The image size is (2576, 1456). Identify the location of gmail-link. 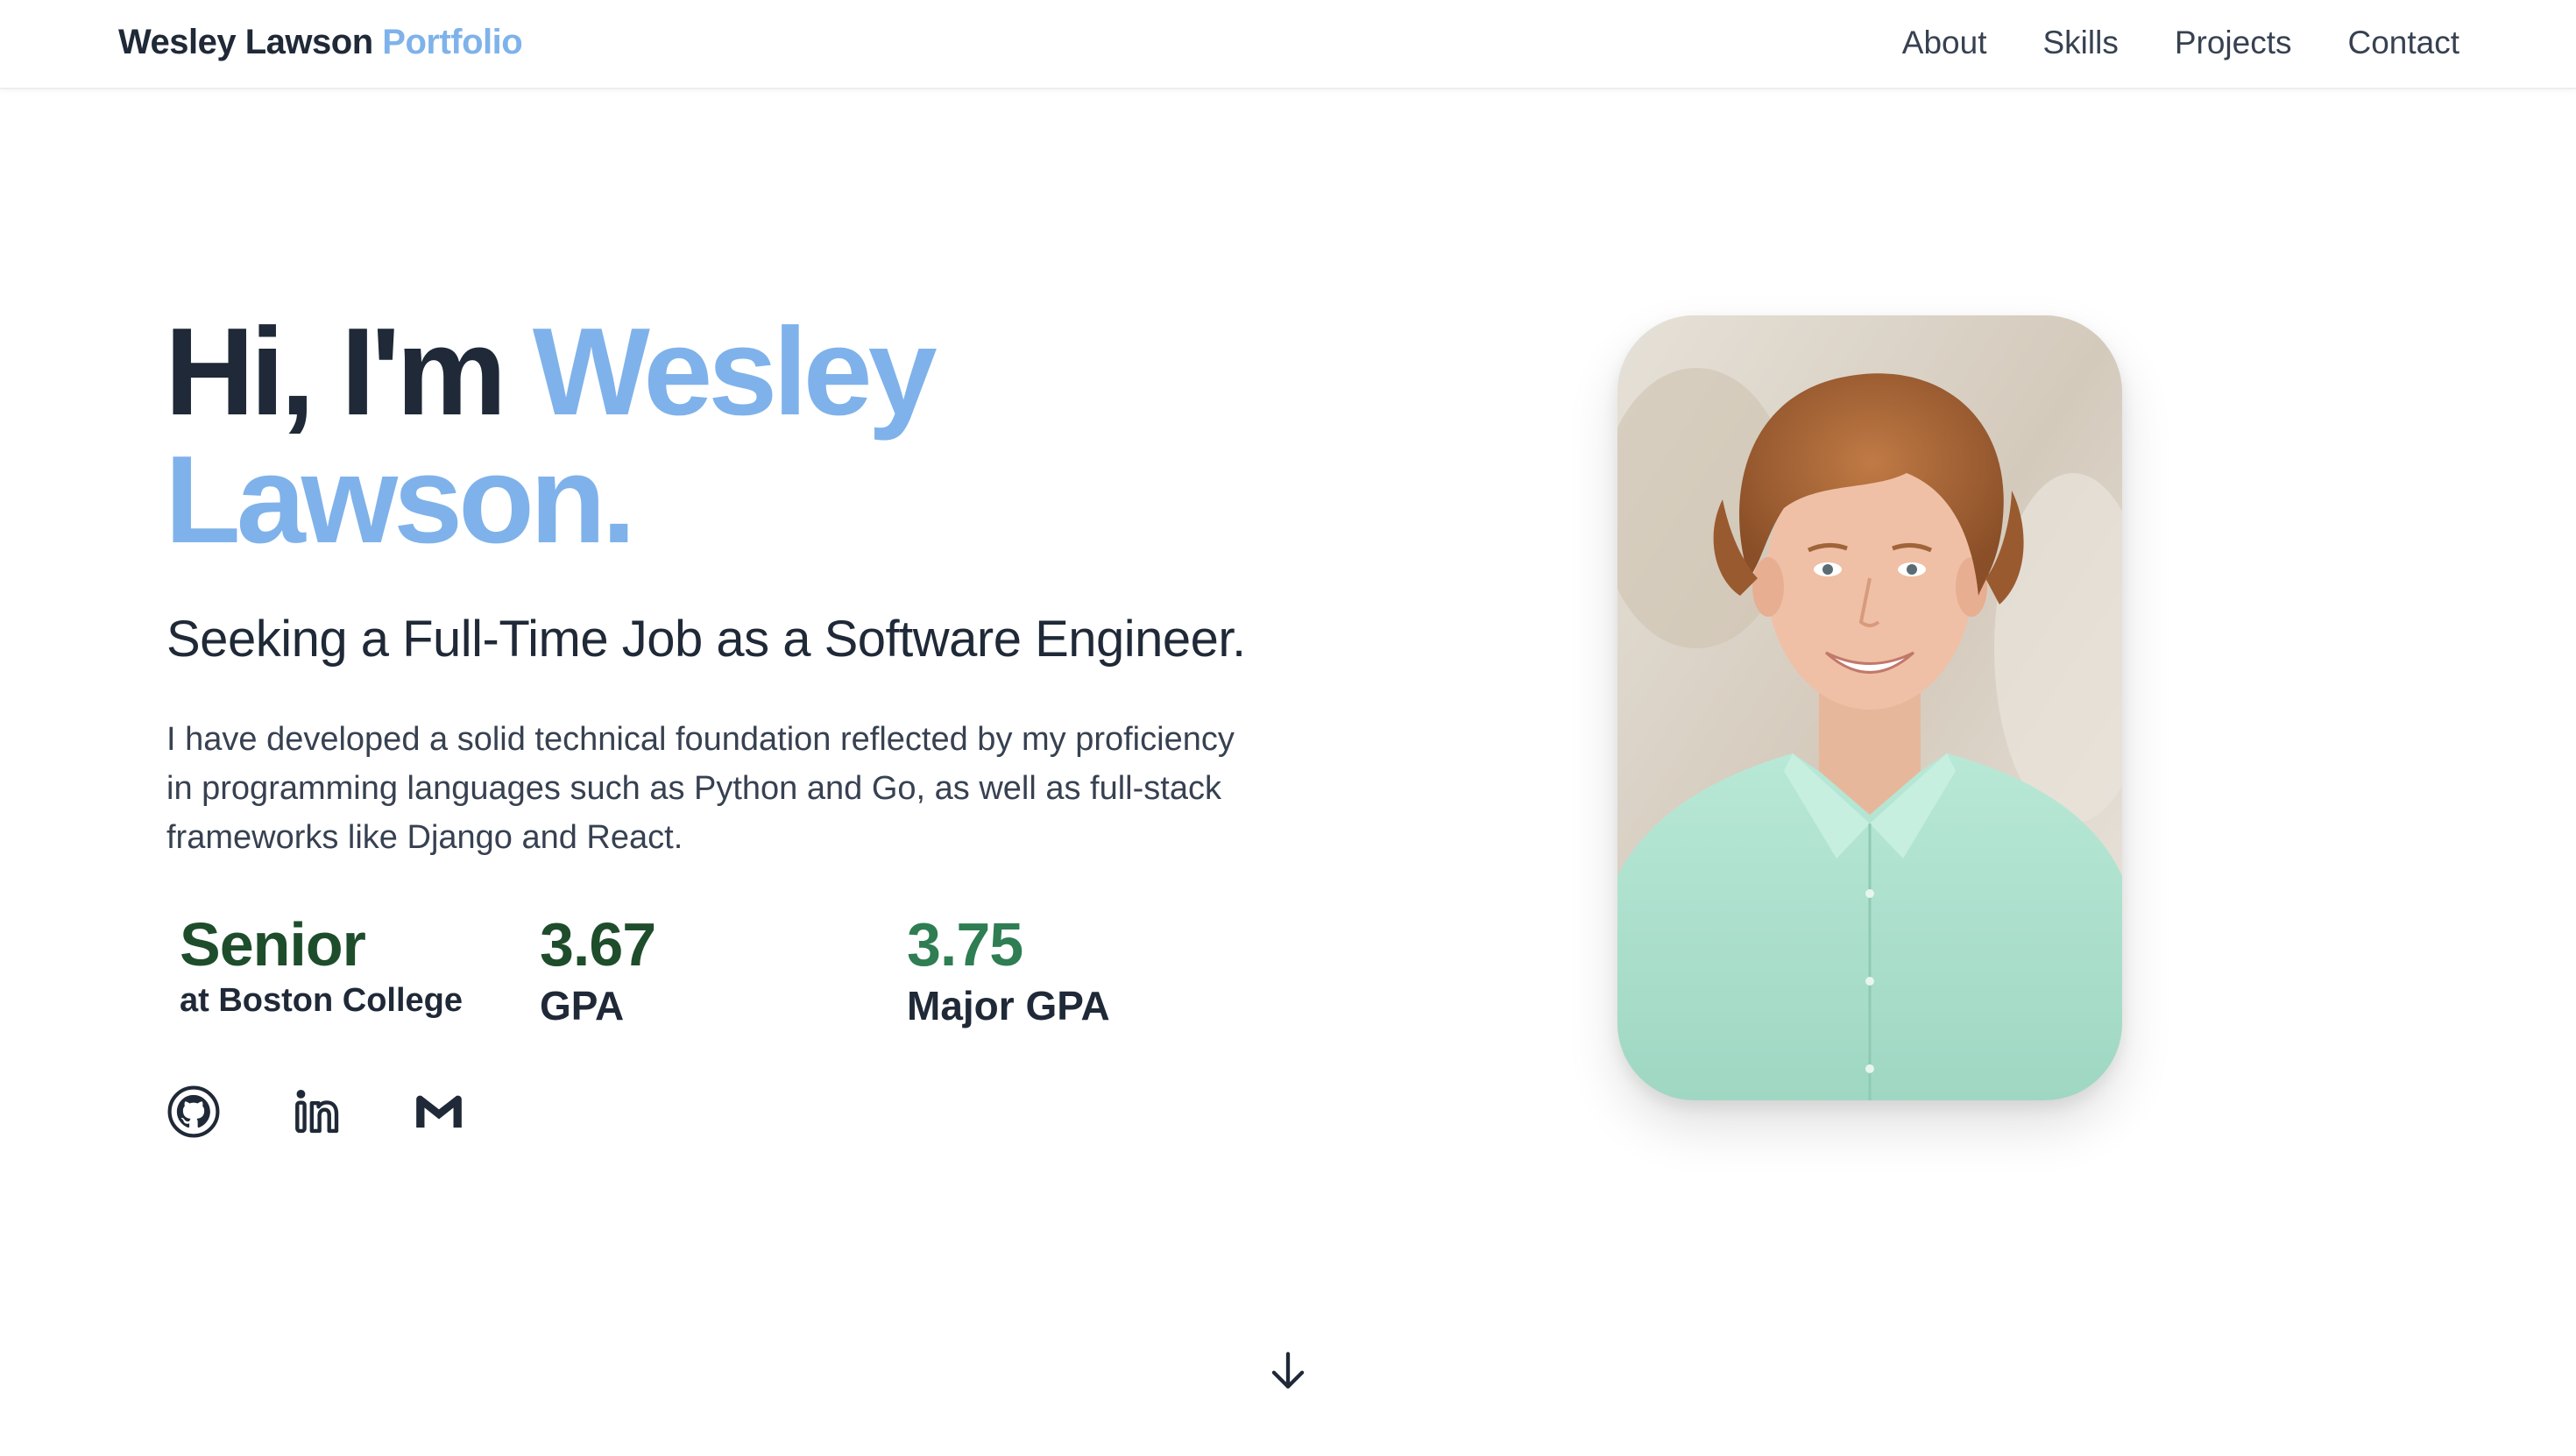
(439, 1112).